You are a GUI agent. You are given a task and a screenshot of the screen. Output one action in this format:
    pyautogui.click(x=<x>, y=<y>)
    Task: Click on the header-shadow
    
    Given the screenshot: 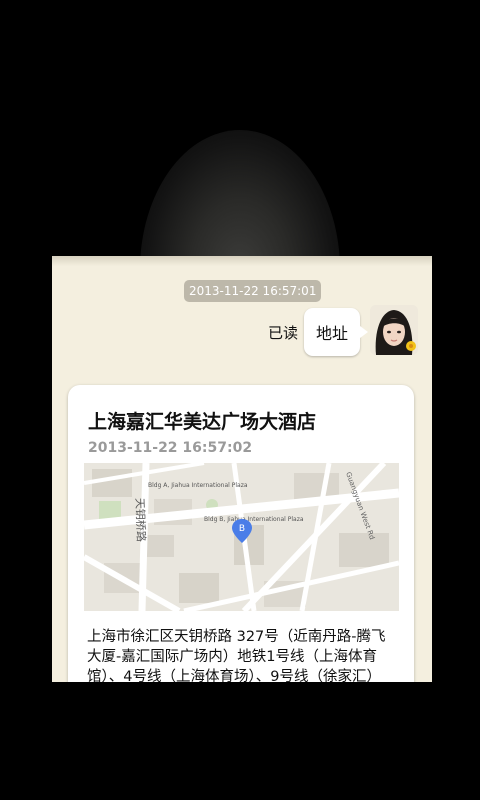 What is the action you would take?
    pyautogui.click(x=240, y=200)
    